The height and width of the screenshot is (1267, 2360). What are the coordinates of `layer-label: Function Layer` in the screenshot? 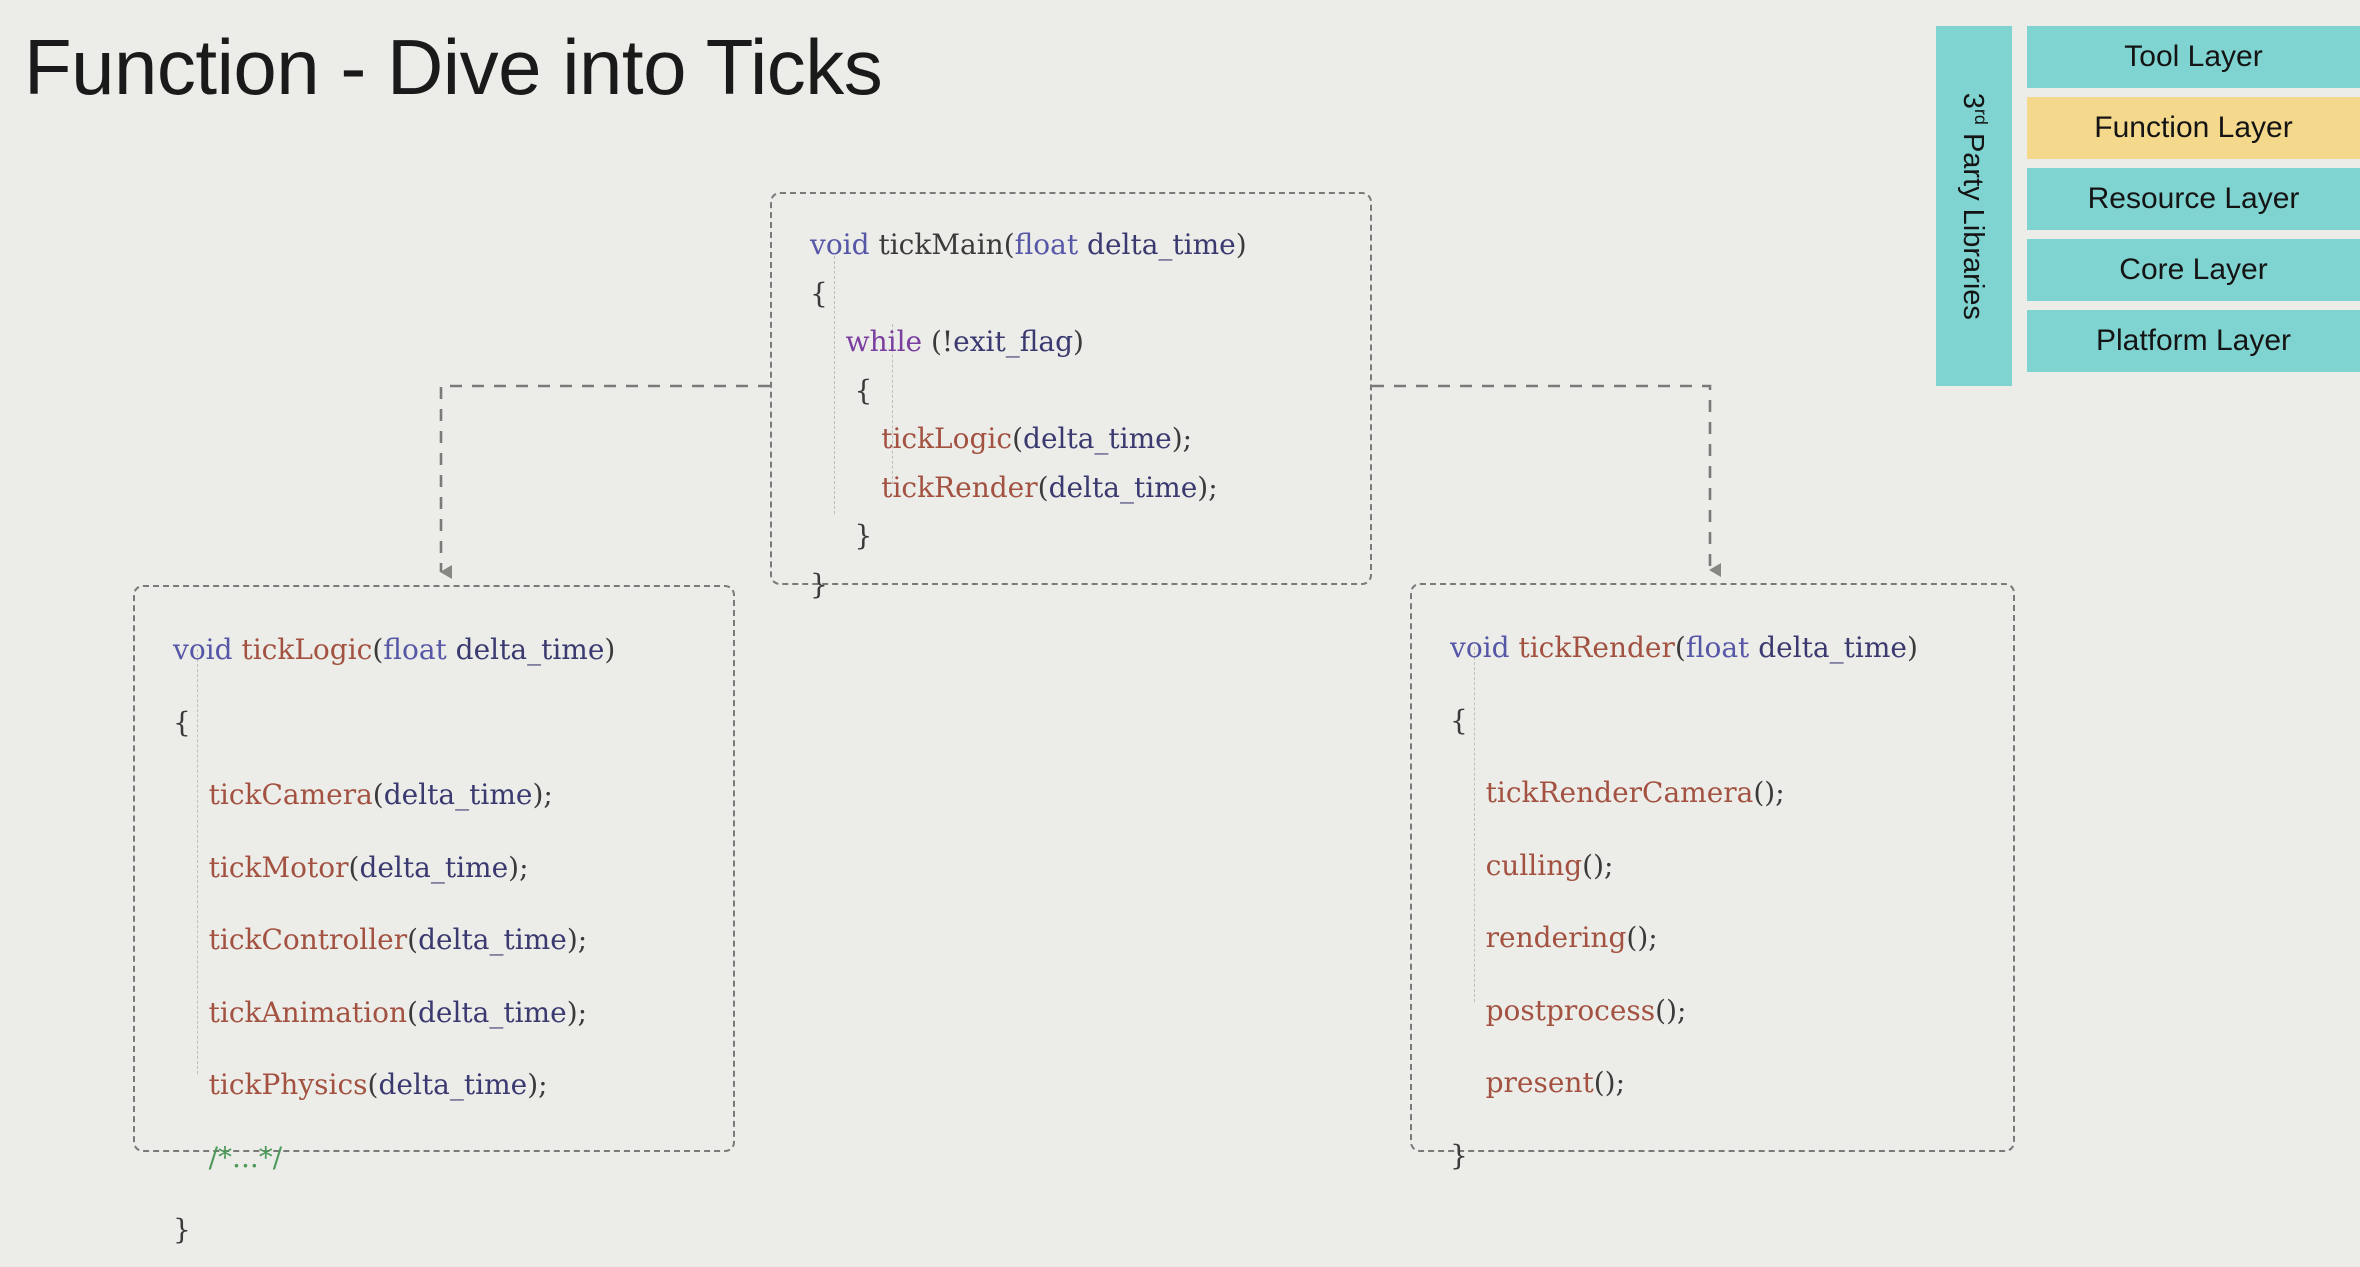 It's located at (2193, 127).